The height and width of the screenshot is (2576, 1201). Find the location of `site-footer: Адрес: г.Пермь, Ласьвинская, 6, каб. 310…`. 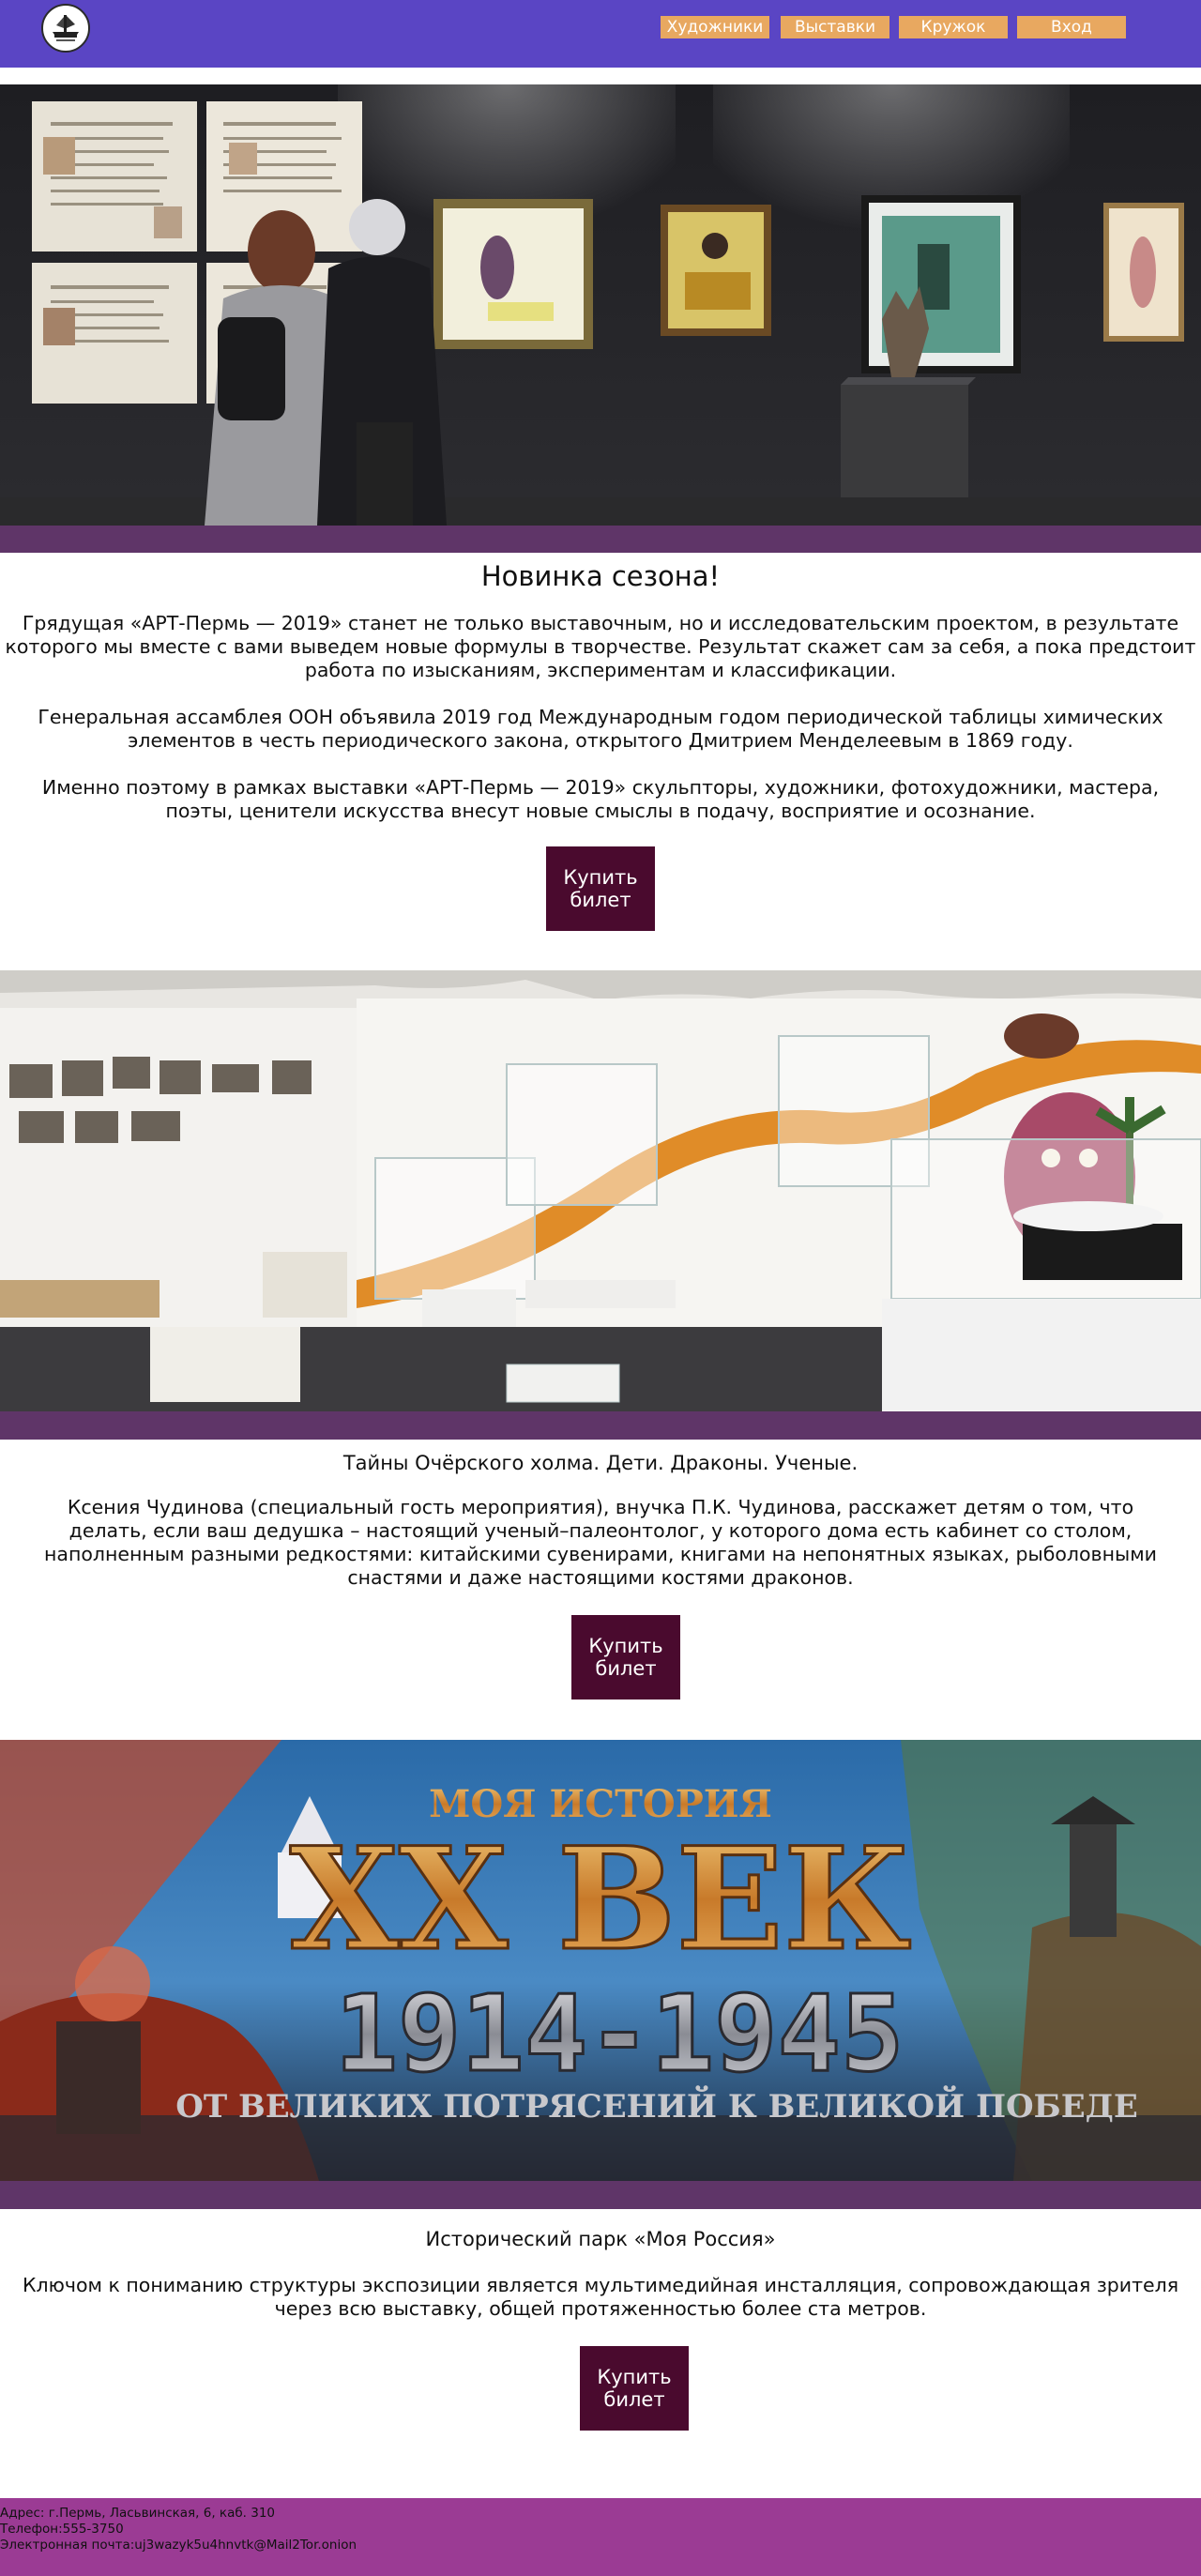

site-footer: Адрес: г.Пермь, Ласьвинская, 6, каб. 310… is located at coordinates (600, 2537).